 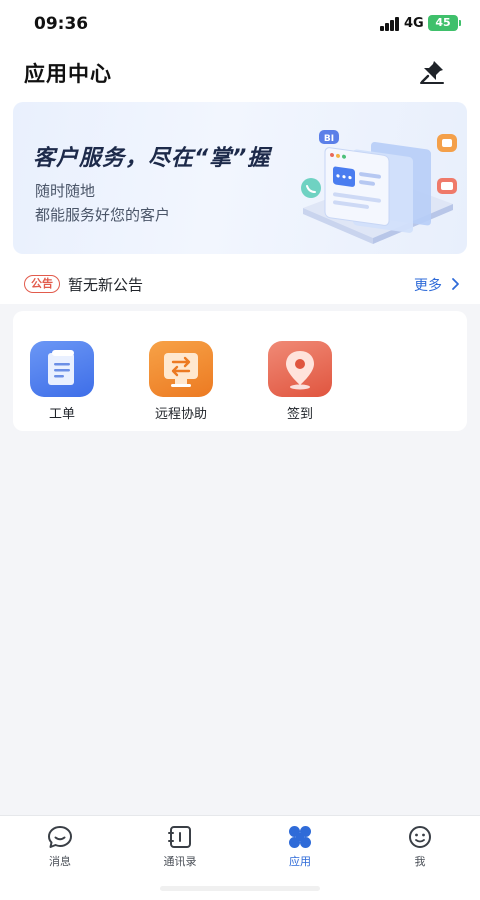 I want to click on tab-label: 我, so click(x=420, y=861).